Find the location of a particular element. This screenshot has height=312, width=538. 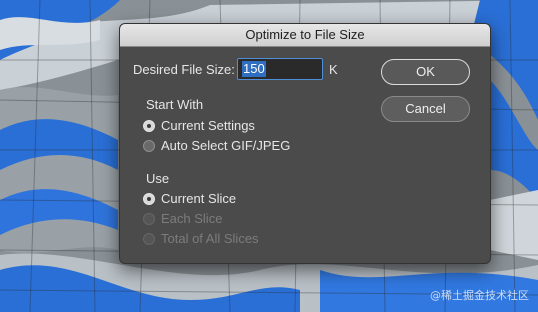

radio-label: Each Slice is located at coordinates (192, 218).